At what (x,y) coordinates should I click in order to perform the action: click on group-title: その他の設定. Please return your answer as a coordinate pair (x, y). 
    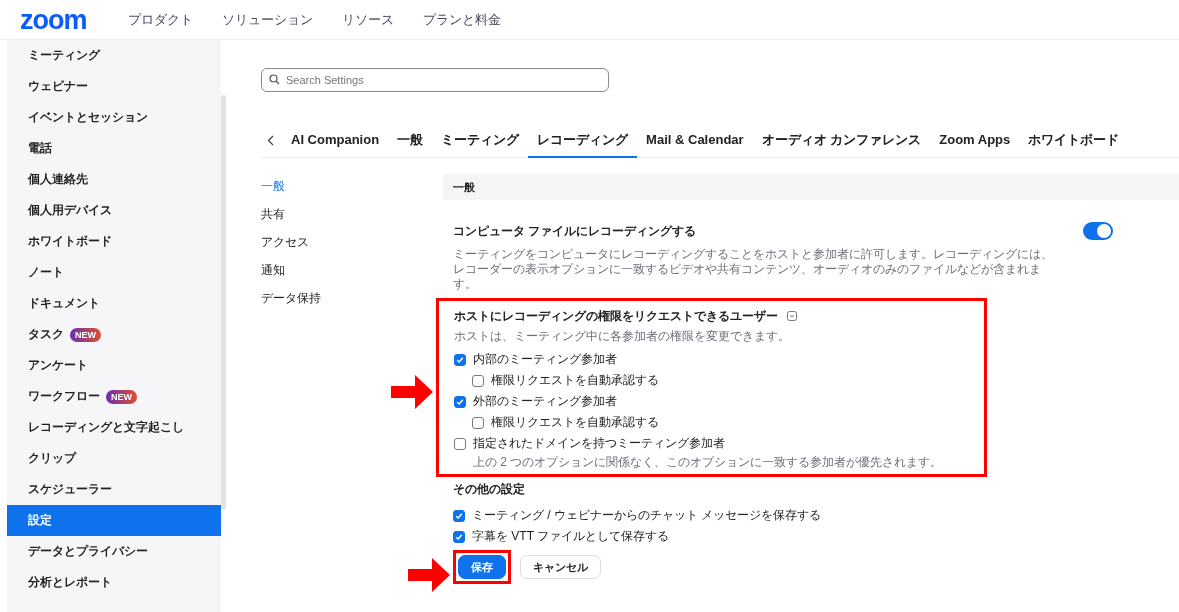
    Looking at the image, I should click on (489, 489).